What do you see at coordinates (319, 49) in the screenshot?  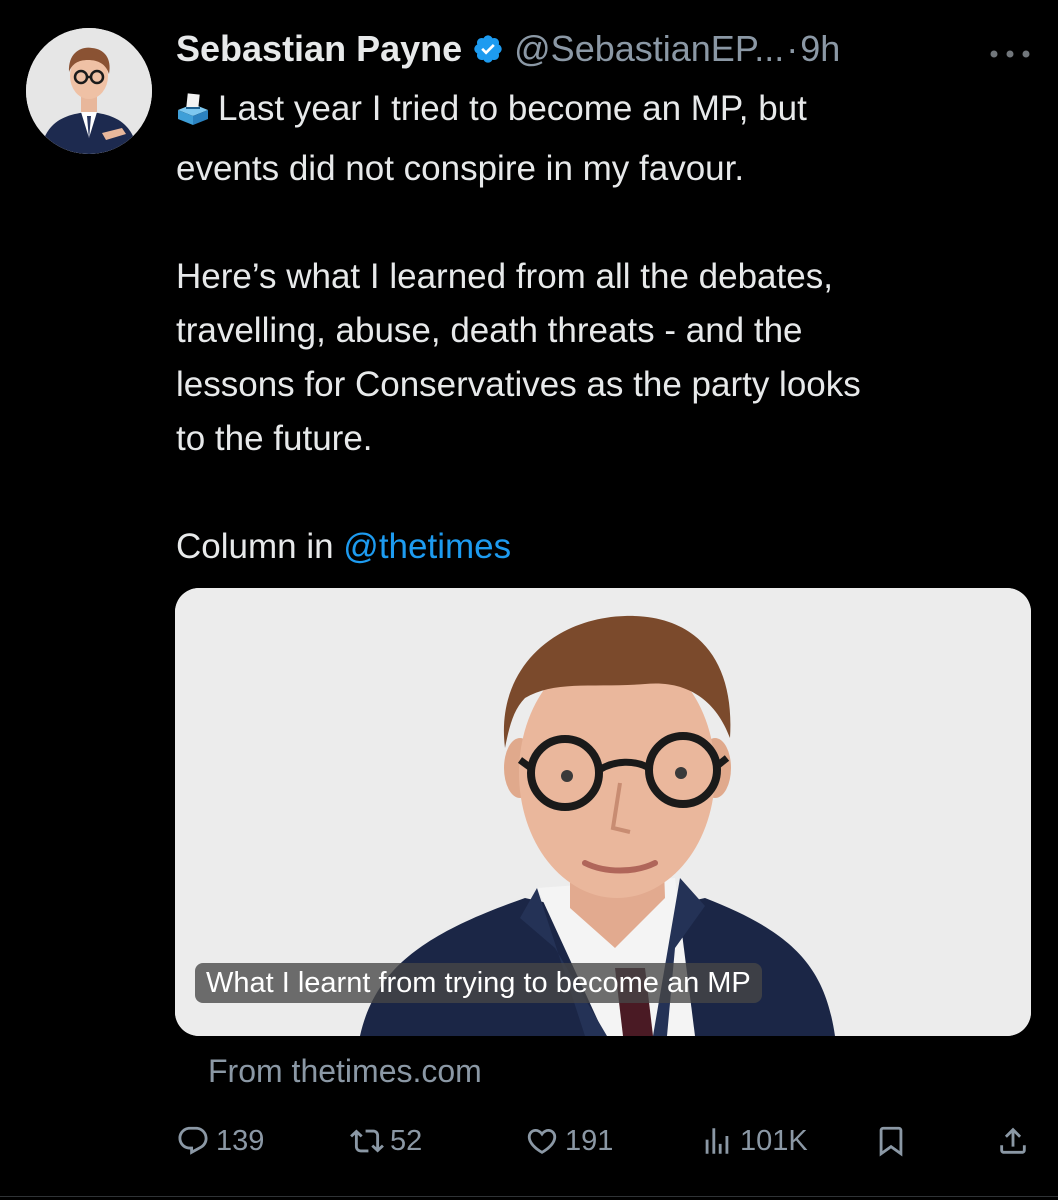 I see `author-name: Sebastian Payne` at bounding box center [319, 49].